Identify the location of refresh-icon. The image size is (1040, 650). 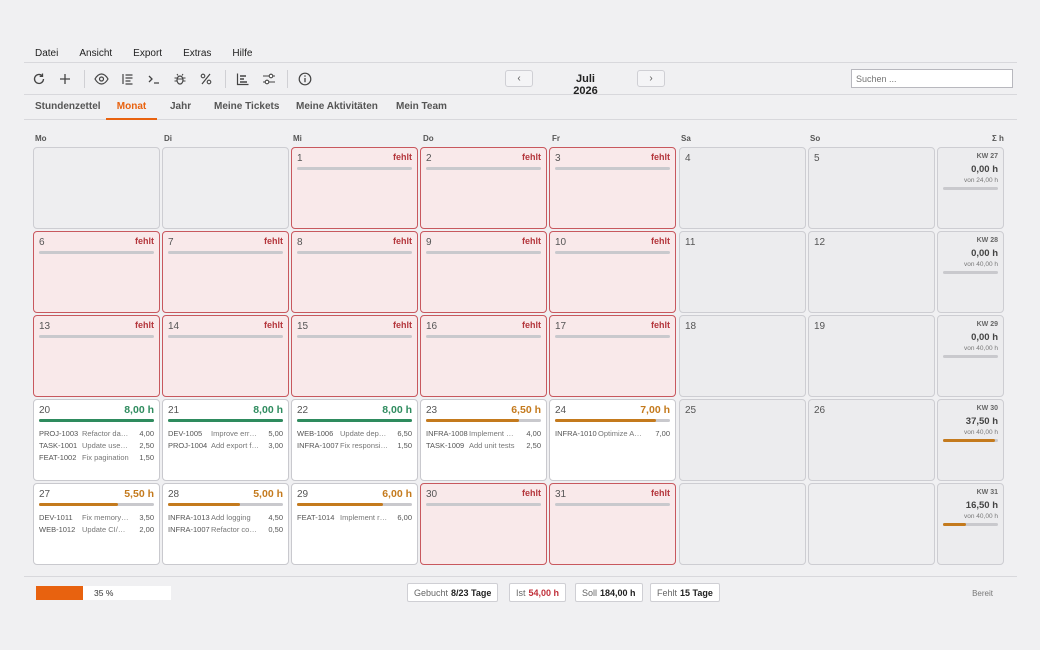
(39, 79).